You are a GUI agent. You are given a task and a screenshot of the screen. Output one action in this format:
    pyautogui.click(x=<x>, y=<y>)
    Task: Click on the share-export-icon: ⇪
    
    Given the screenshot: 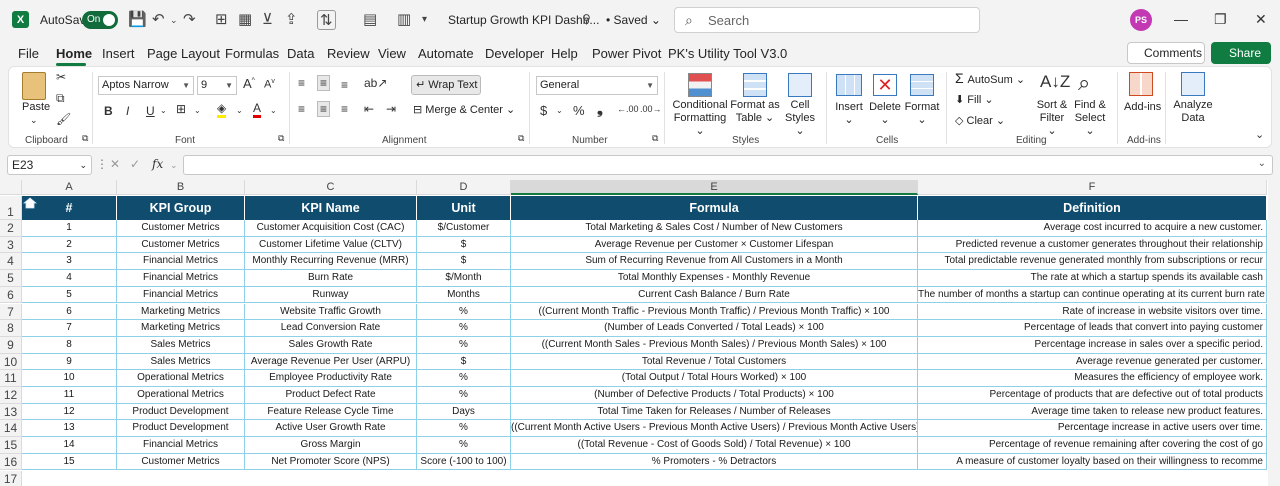 What is the action you would take?
    pyautogui.click(x=291, y=19)
    